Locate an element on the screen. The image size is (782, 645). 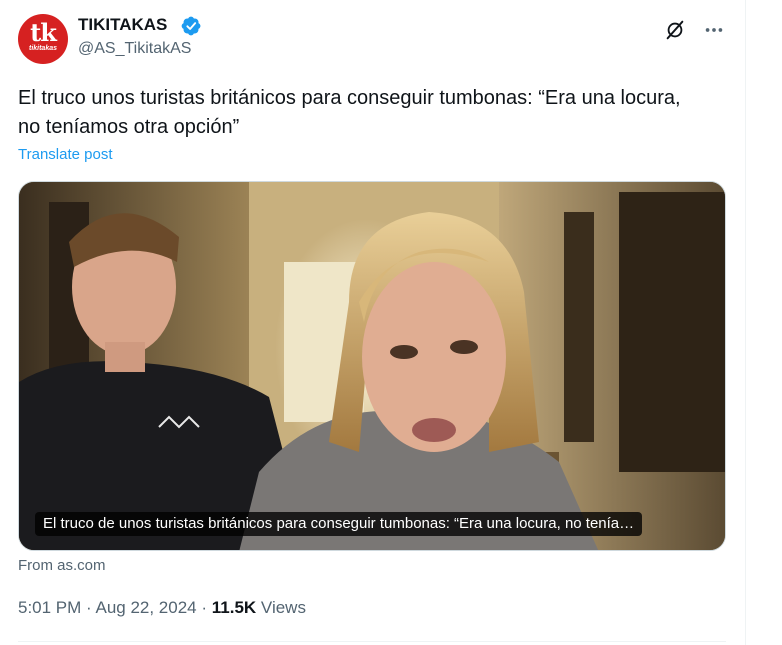
views-label: Views is located at coordinates (283, 607).